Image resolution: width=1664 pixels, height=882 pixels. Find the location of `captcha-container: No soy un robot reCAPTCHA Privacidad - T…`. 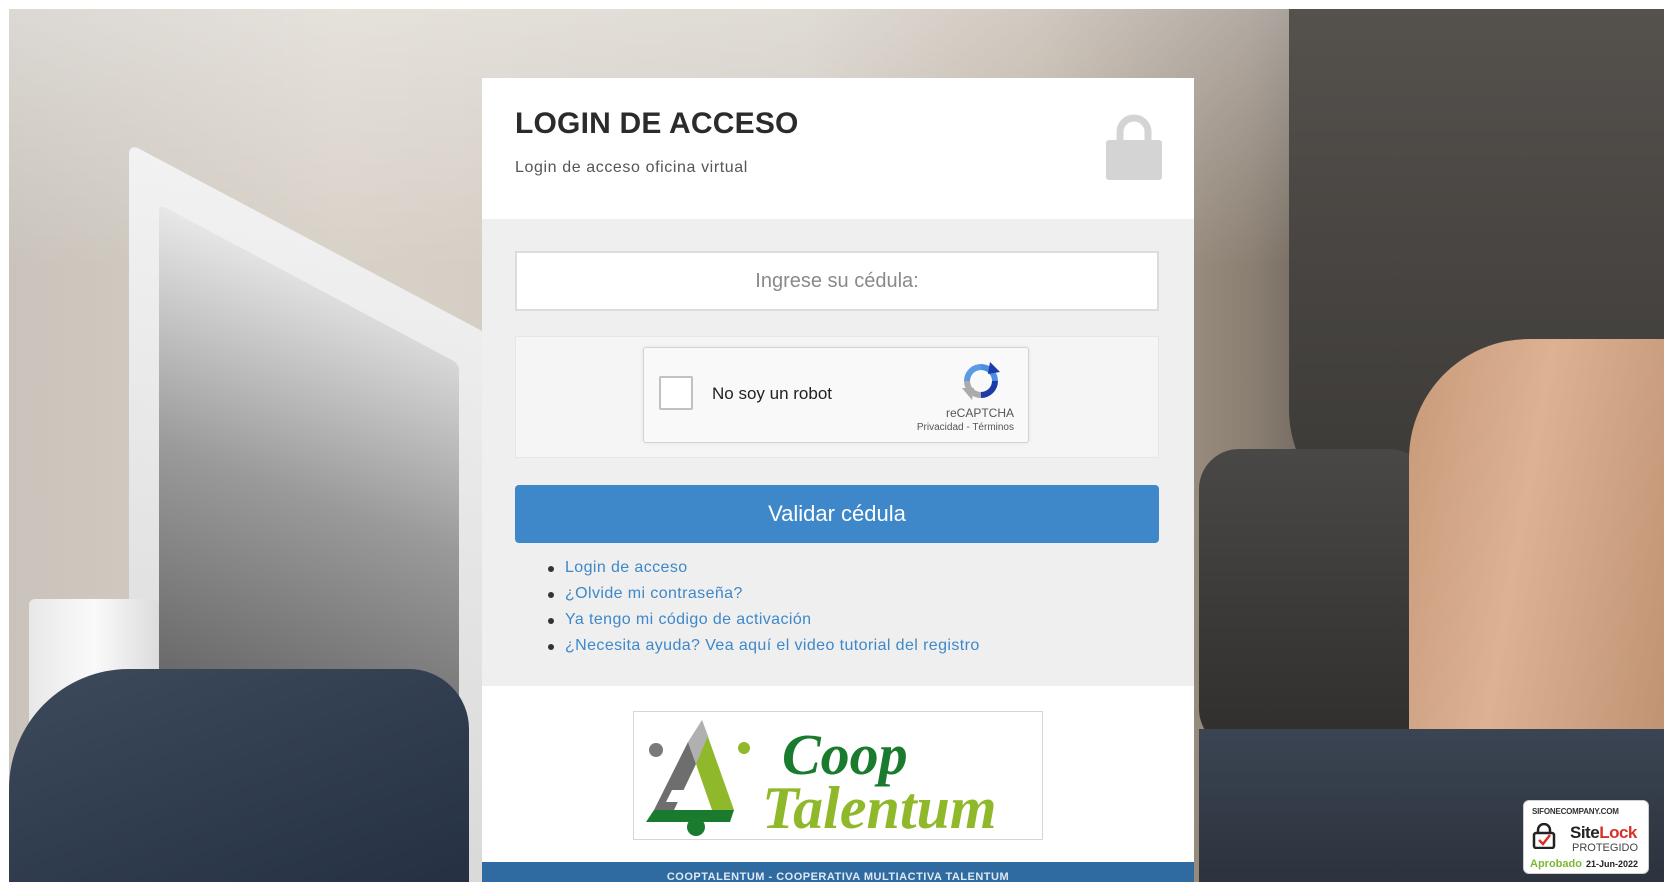

captcha-container: No soy un robot reCAPTCHA Privacidad - T… is located at coordinates (837, 397).